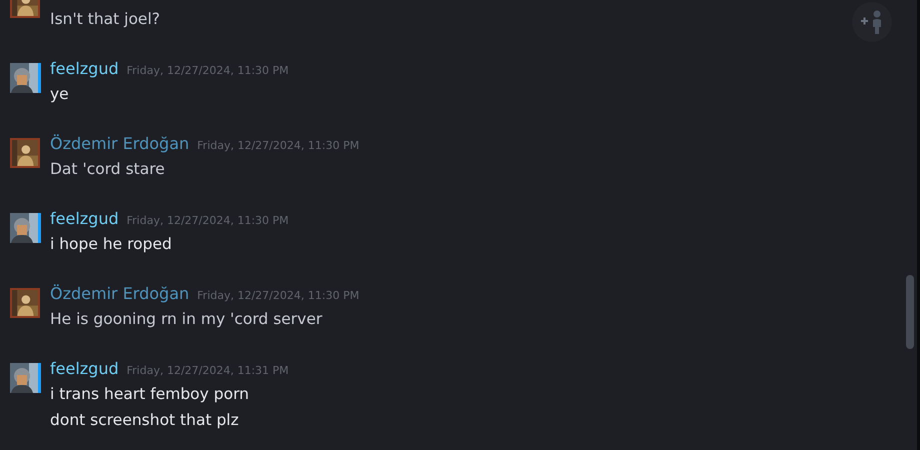 This screenshot has width=920, height=450. I want to click on message-text: He is gooning rn in my 'cord server, so click(187, 319).